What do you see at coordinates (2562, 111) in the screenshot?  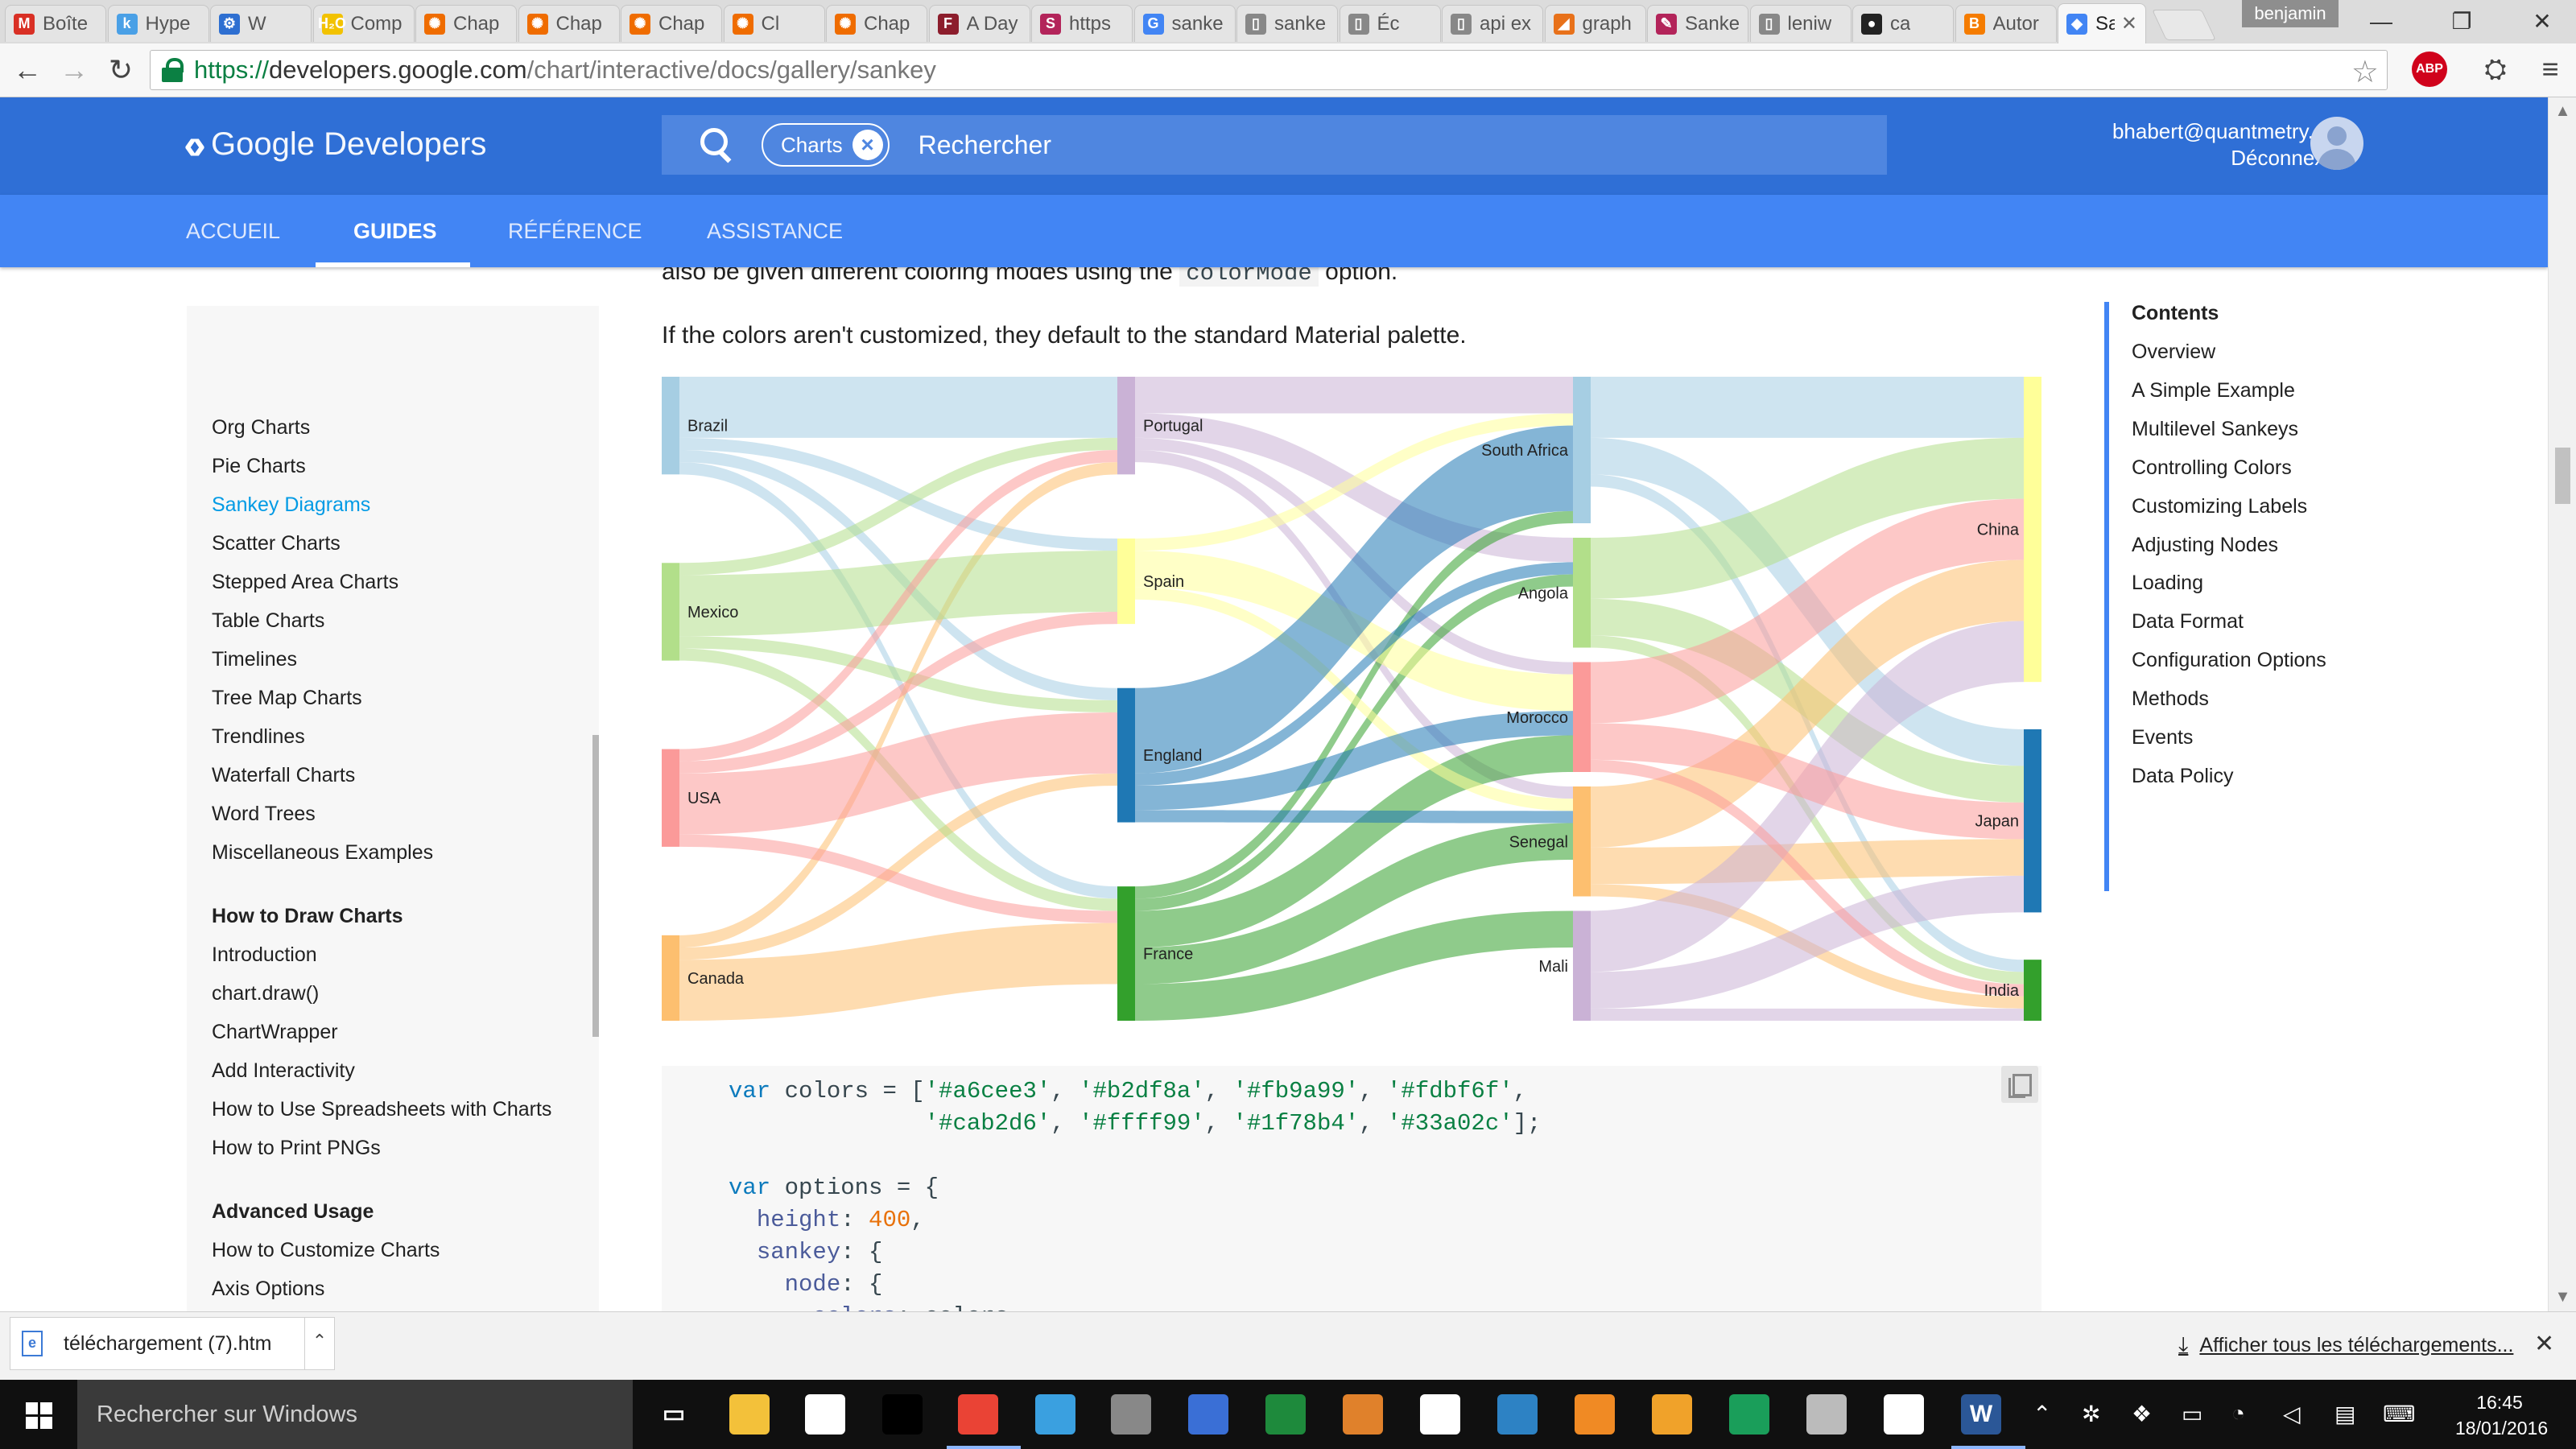 I see `scroll-up-icon: ▲` at bounding box center [2562, 111].